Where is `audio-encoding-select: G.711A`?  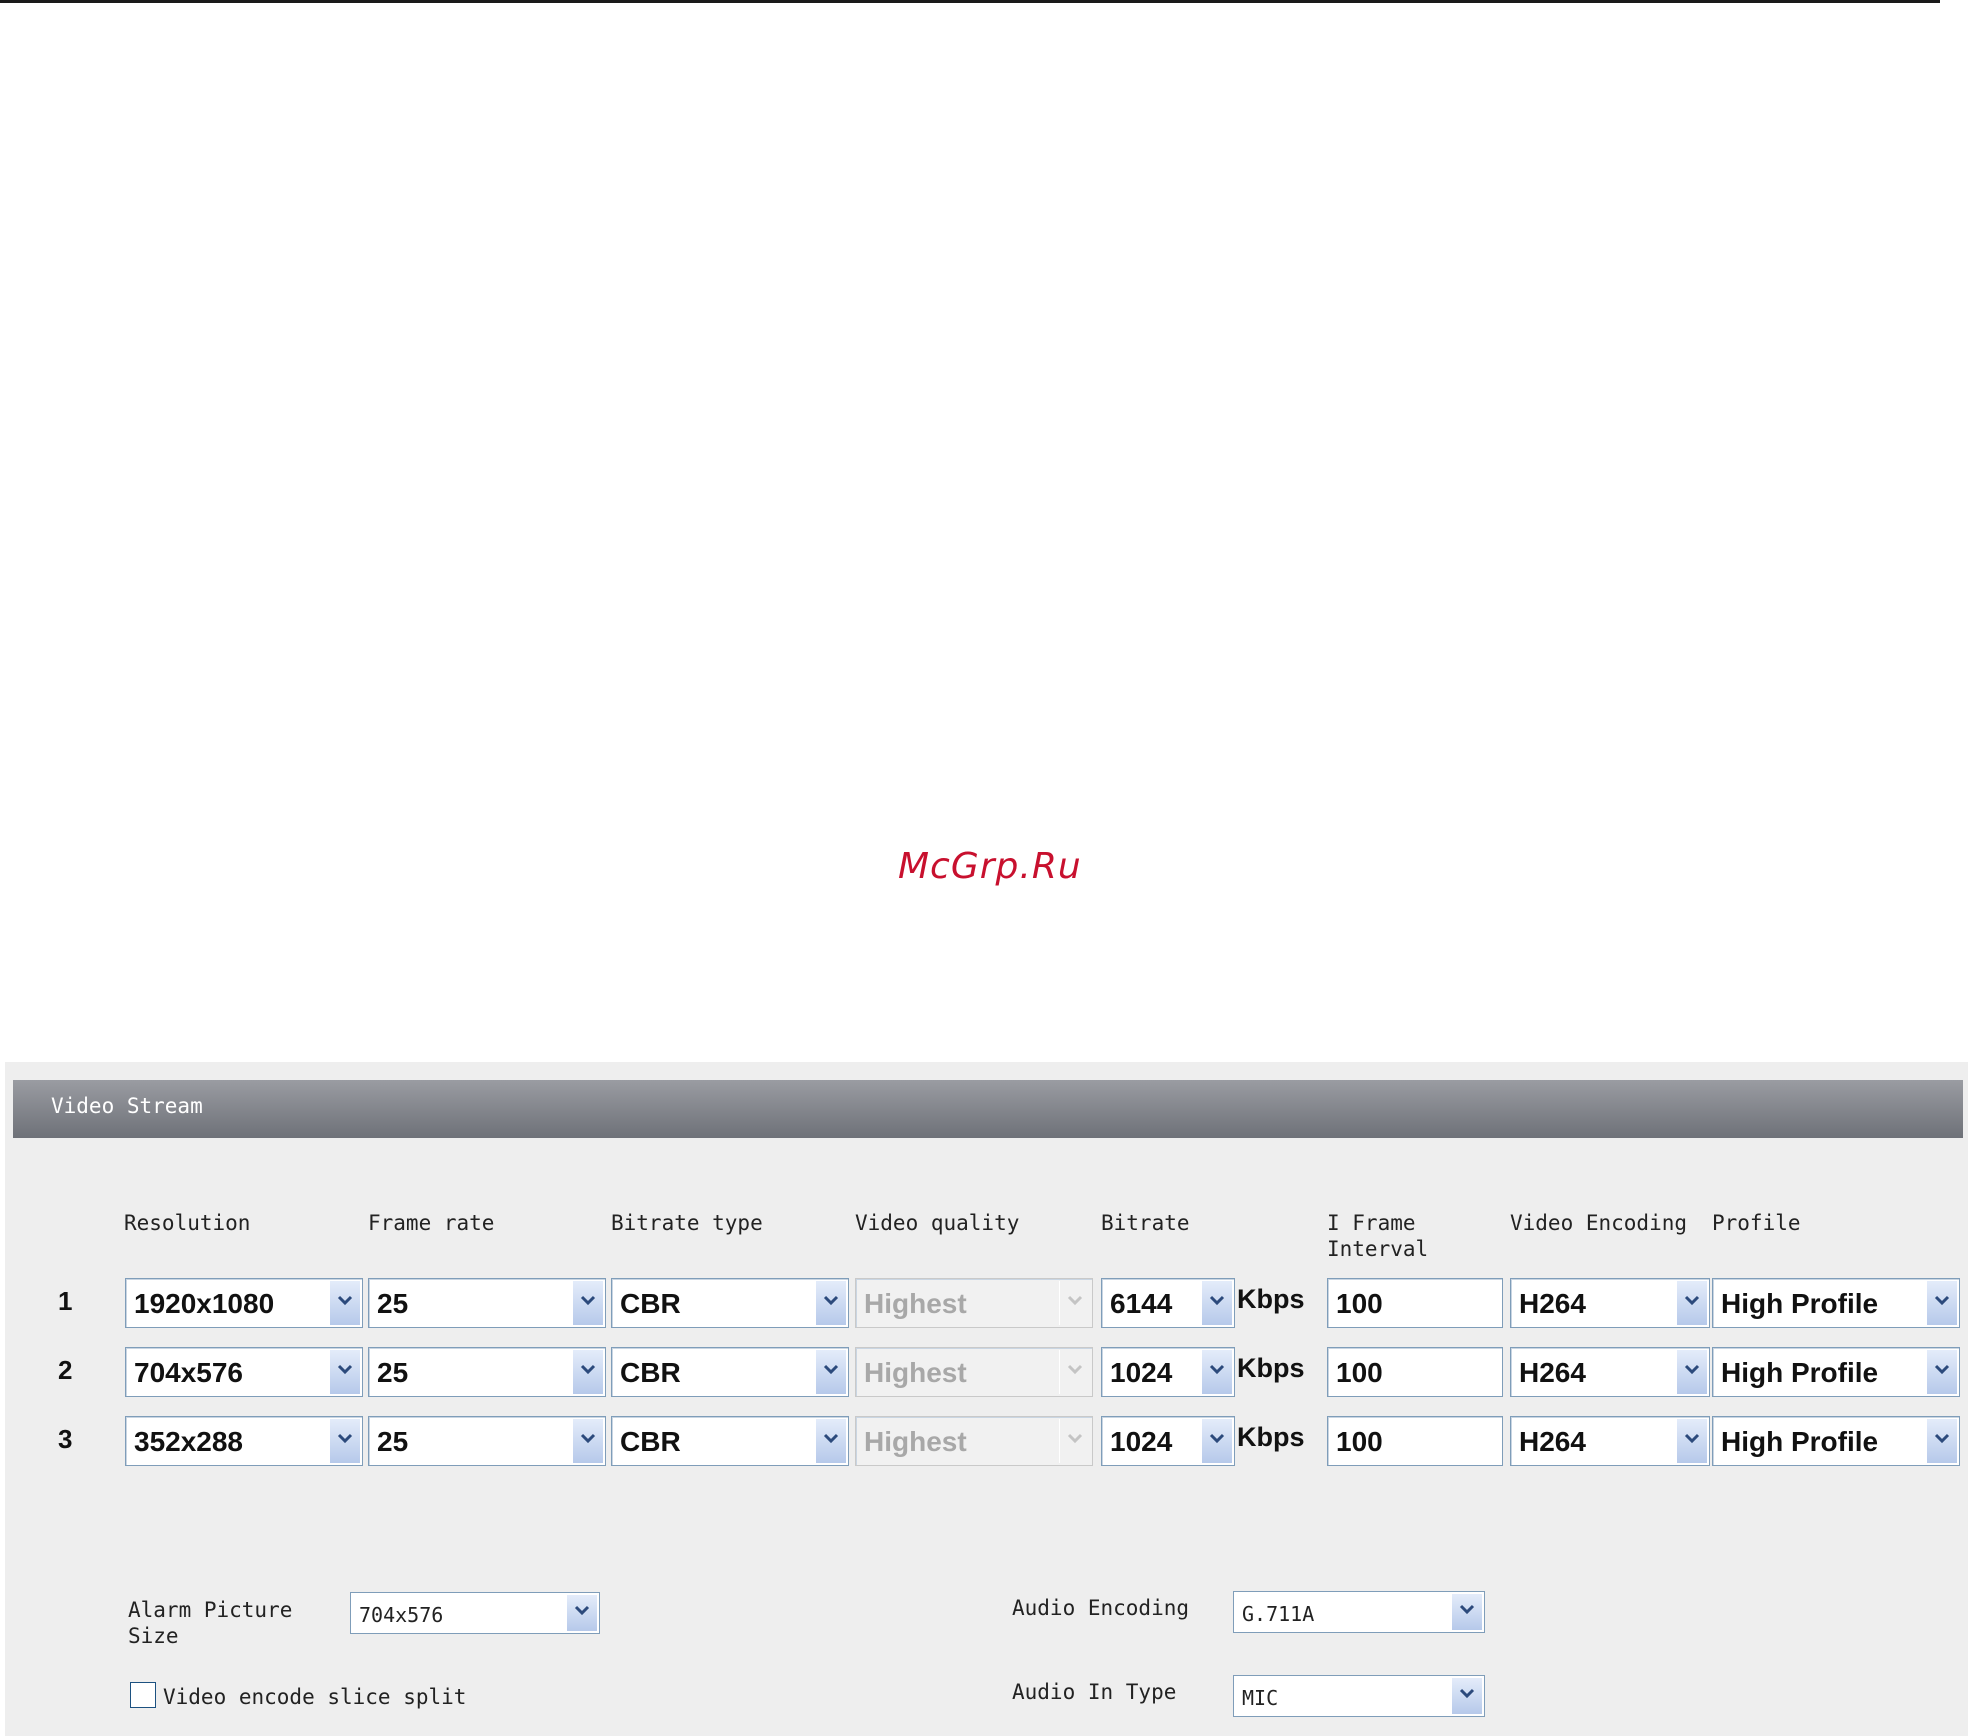 audio-encoding-select: G.711A is located at coordinates (1359, 1612).